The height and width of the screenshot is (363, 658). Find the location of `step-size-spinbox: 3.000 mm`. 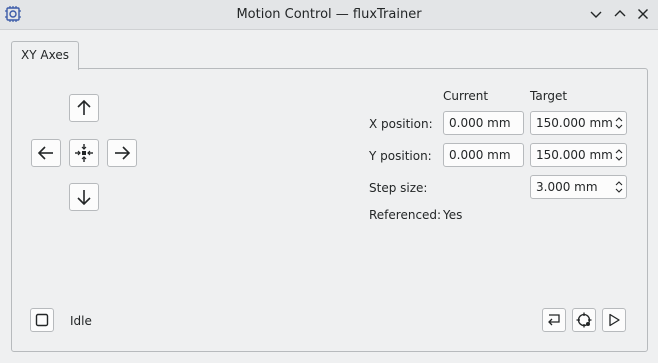

step-size-spinbox: 3.000 mm is located at coordinates (578, 187).